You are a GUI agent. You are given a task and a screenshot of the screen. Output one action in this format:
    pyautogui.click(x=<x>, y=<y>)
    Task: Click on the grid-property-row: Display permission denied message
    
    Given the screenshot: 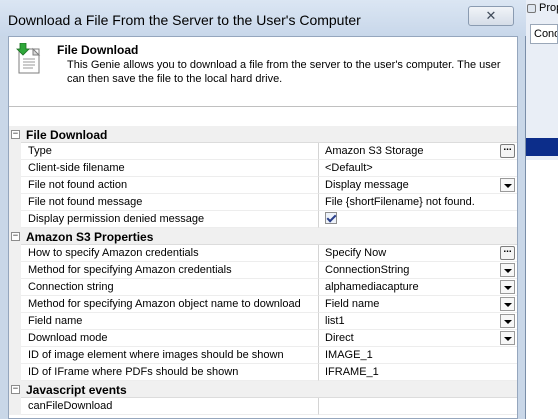 What is the action you would take?
    pyautogui.click(x=263, y=219)
    